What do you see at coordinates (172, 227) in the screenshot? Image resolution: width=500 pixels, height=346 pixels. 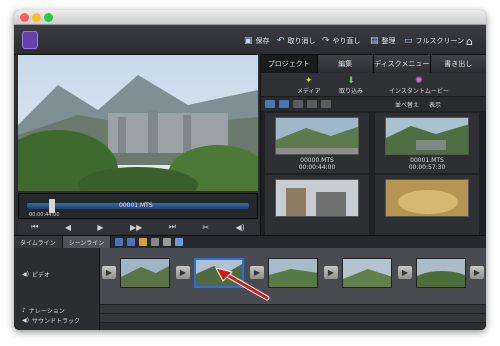 I see `fast-forward-icon: ⏭` at bounding box center [172, 227].